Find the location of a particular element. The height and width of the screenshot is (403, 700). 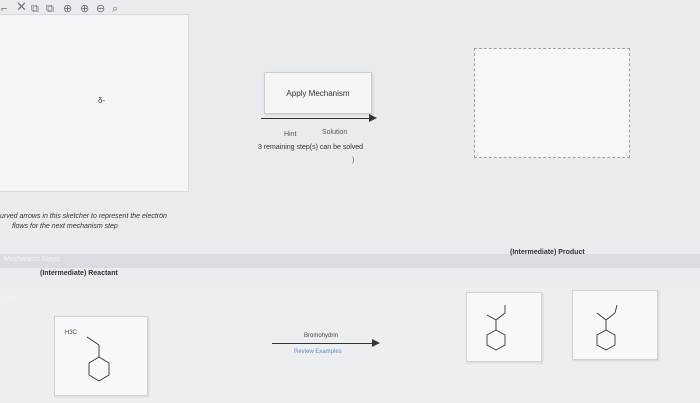

close-icon: ✕ is located at coordinates (21, 6).